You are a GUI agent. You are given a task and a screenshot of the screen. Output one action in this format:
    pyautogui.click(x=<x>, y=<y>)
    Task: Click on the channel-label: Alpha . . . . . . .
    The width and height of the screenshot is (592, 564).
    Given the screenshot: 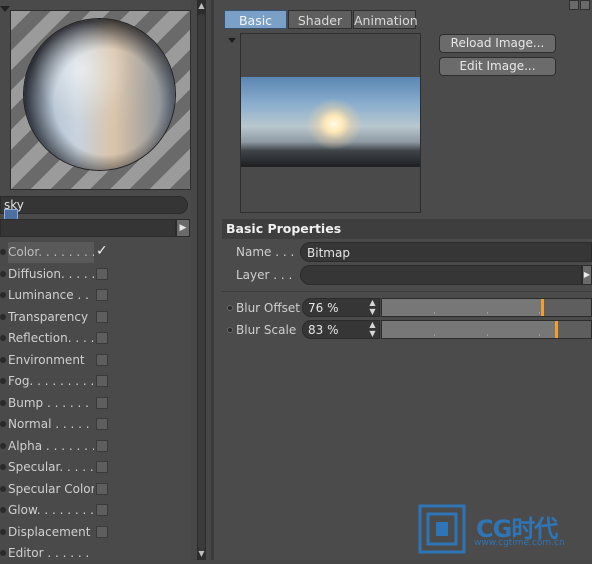 What is the action you would take?
    pyautogui.click(x=51, y=446)
    